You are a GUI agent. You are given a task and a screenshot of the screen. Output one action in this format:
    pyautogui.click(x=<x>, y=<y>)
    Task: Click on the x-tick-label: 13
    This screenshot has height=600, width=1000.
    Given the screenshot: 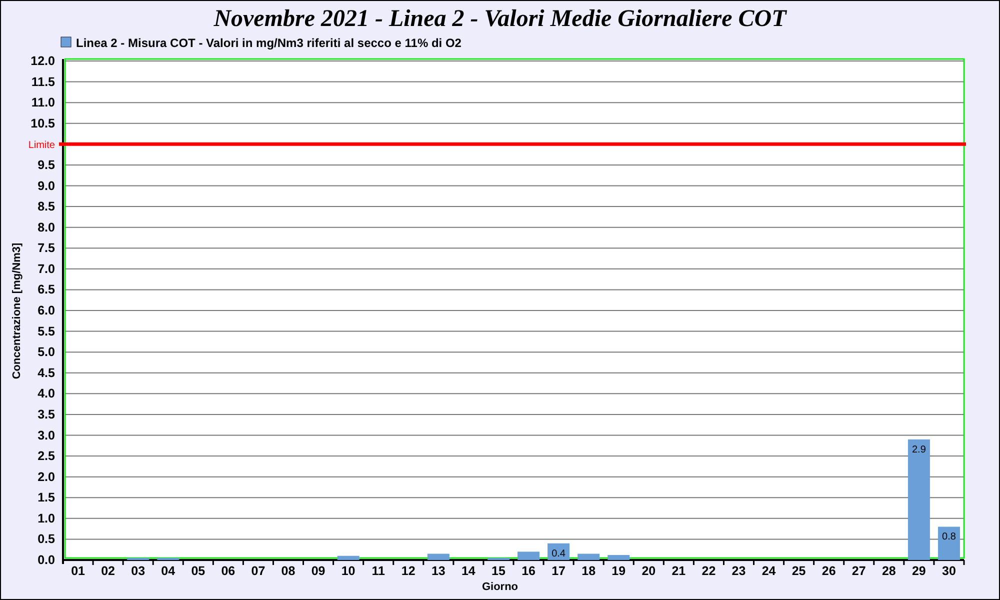 What is the action you would take?
    pyautogui.click(x=438, y=571)
    